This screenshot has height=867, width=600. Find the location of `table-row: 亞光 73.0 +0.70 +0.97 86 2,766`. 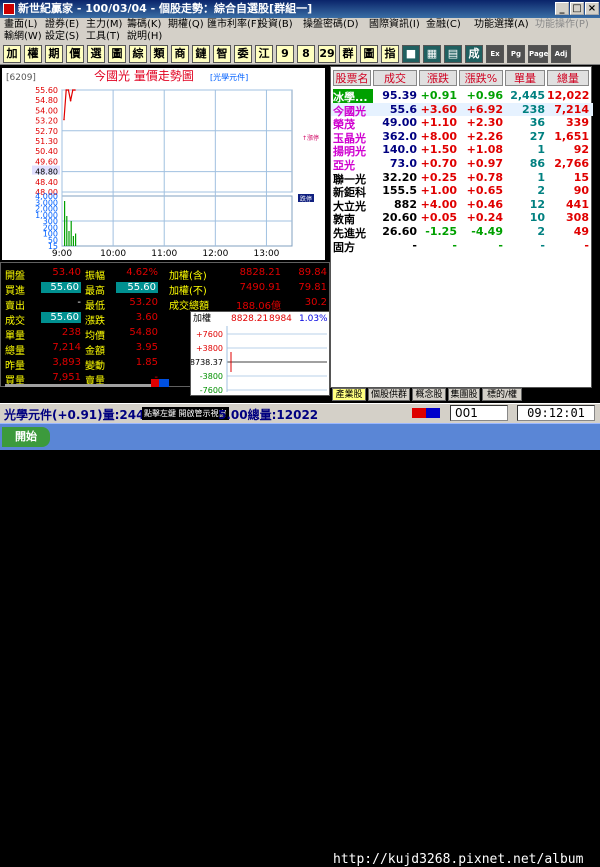

table-row: 亞光 73.0 +0.70 +0.97 86 2,766 is located at coordinates (462, 164).